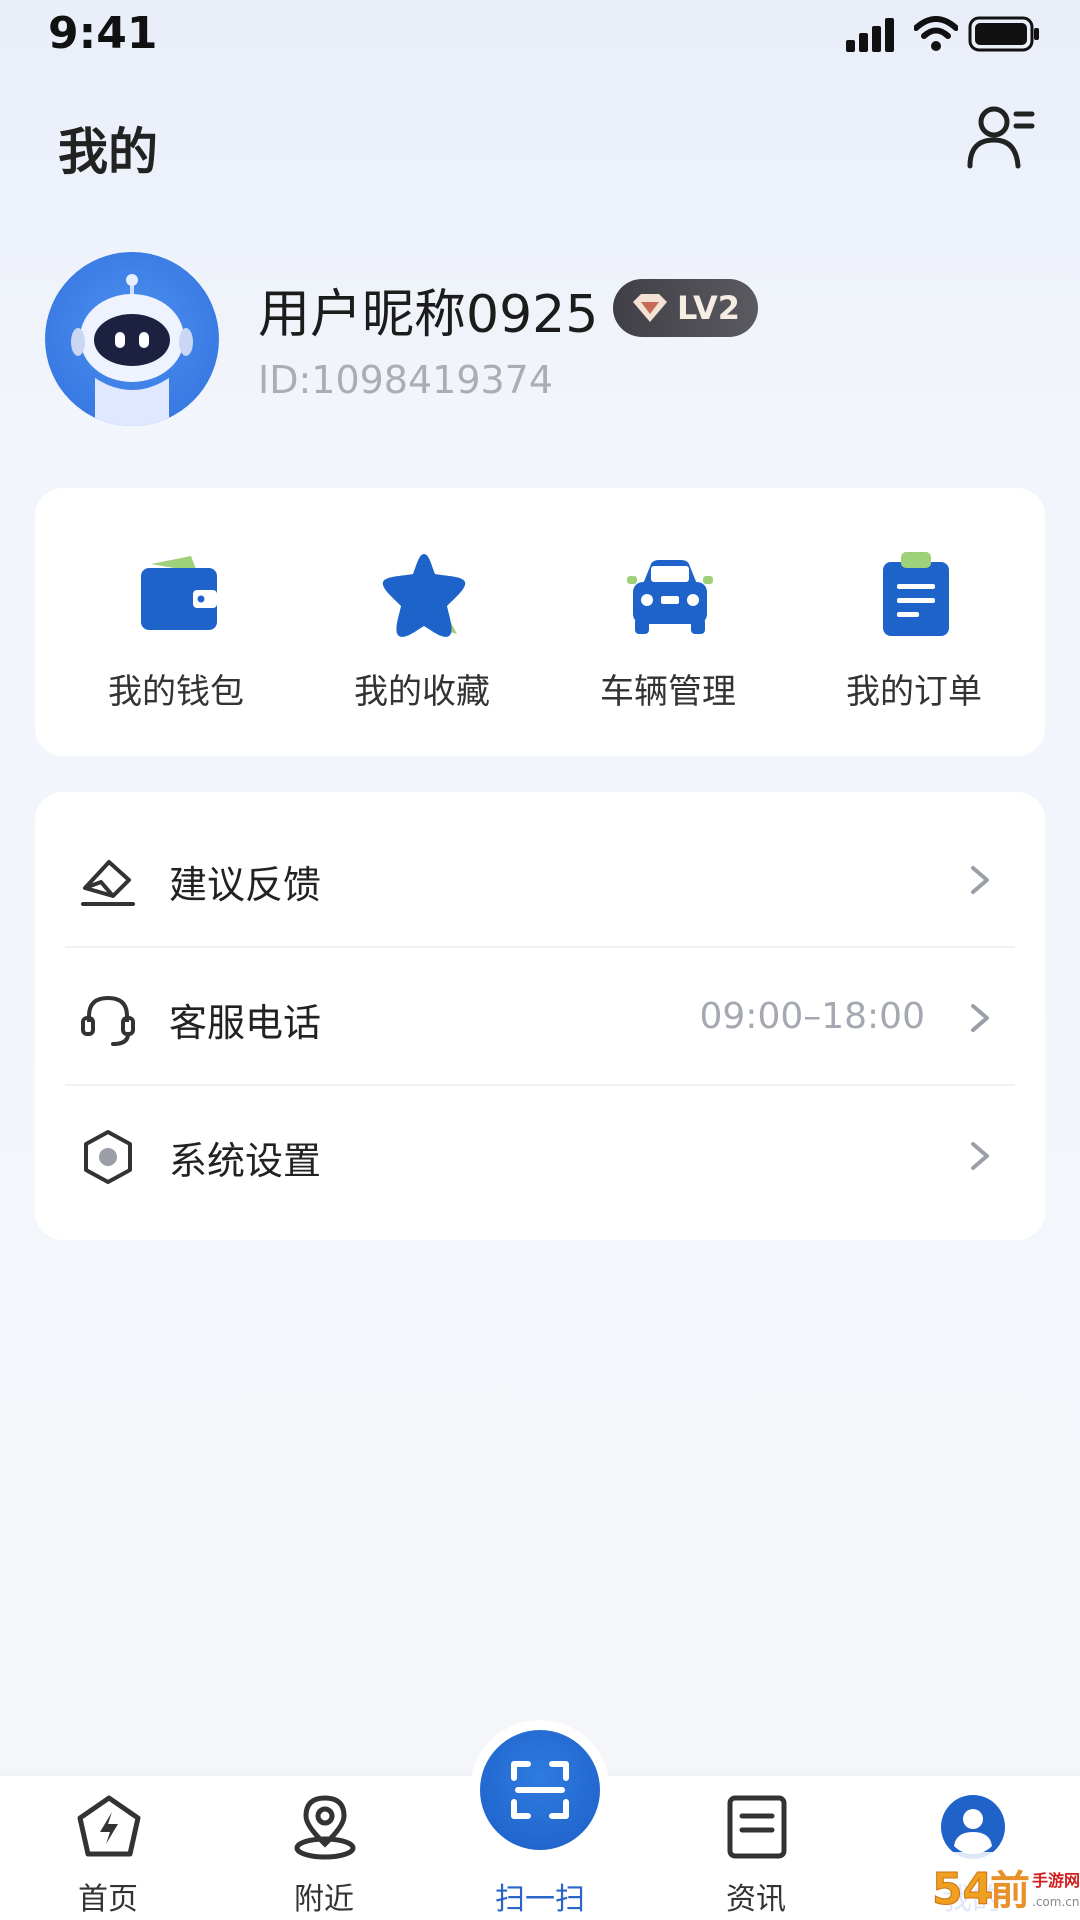 The image size is (1080, 1920). I want to click on user-id: ID:1098419374, so click(406, 380).